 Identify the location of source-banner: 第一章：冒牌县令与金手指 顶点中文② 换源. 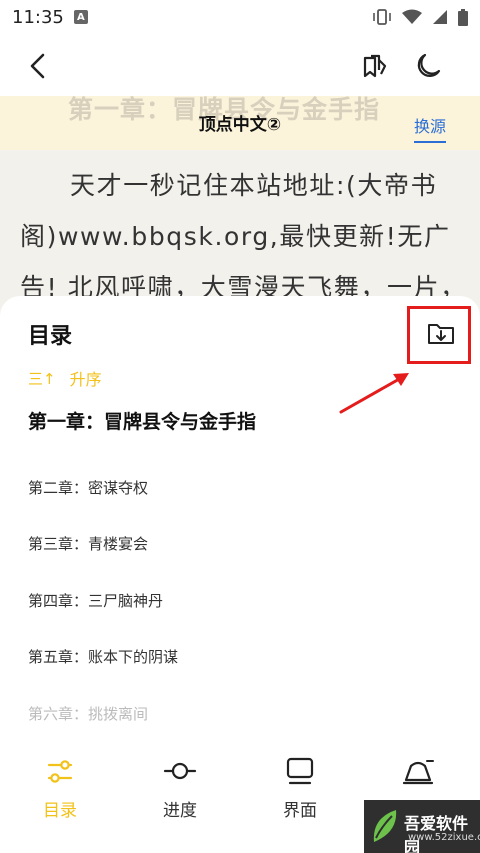
(240, 123).